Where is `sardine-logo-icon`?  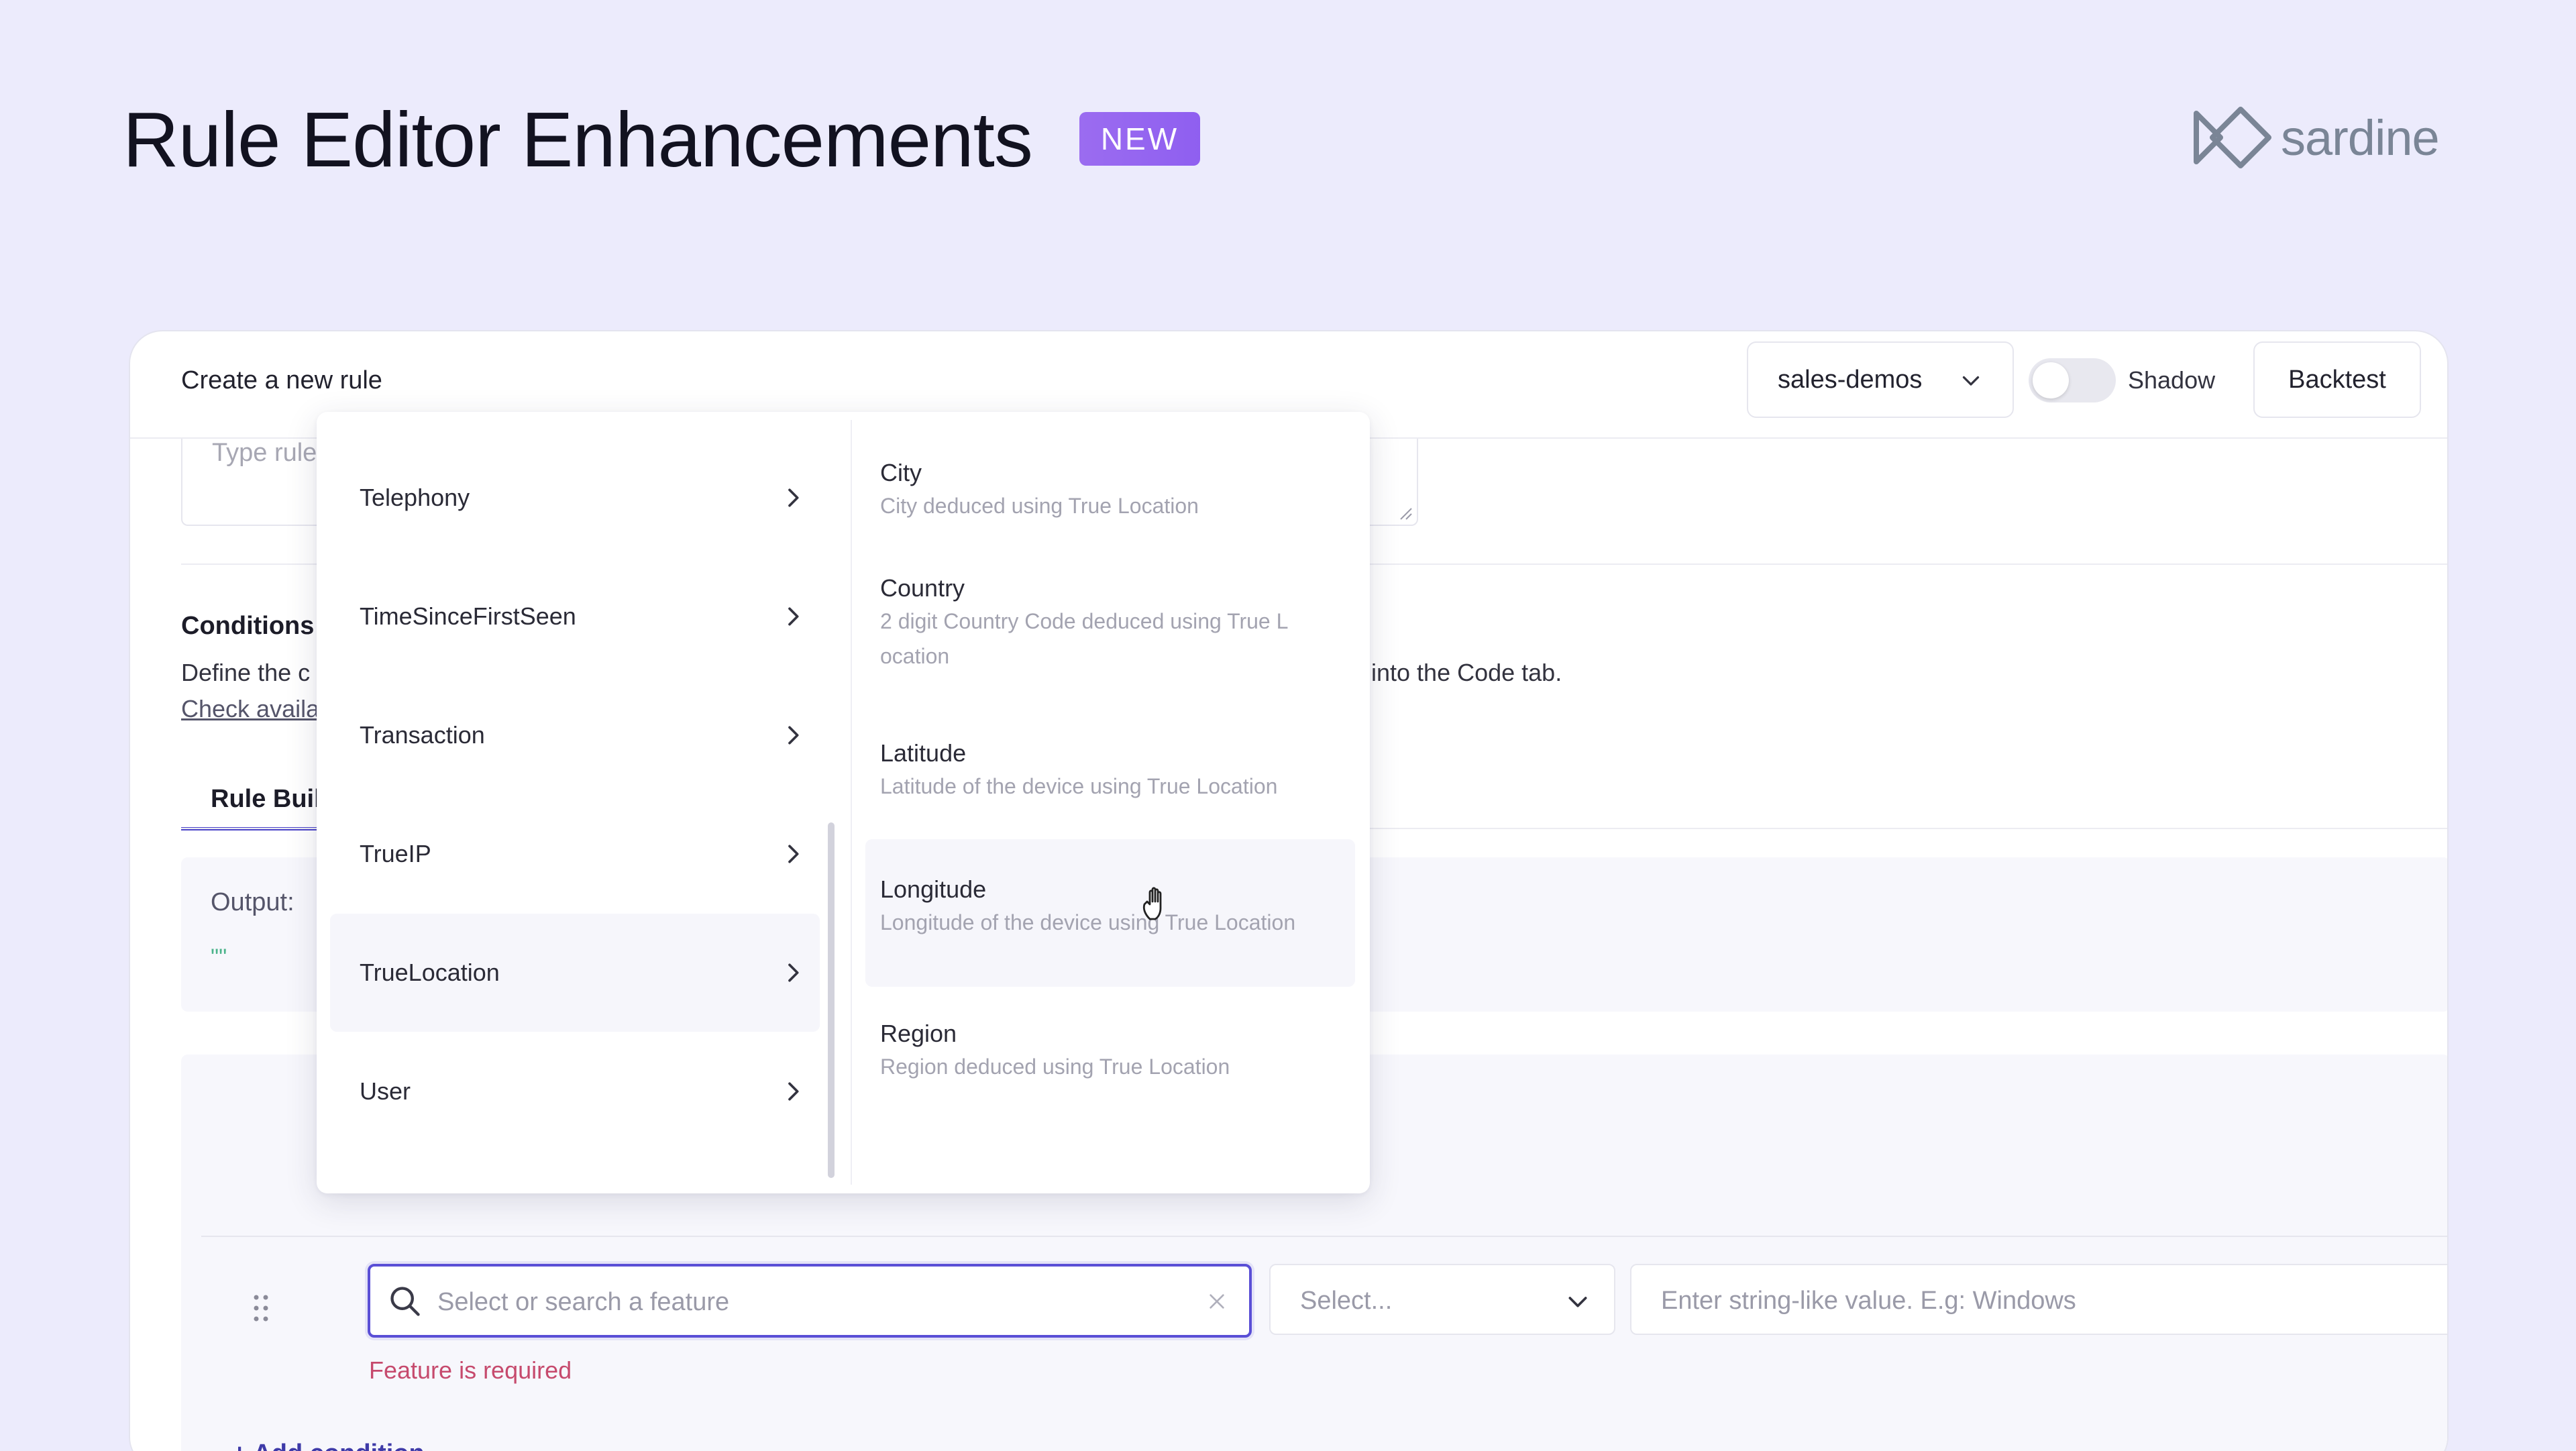 sardine-logo-icon is located at coordinates (2232, 137).